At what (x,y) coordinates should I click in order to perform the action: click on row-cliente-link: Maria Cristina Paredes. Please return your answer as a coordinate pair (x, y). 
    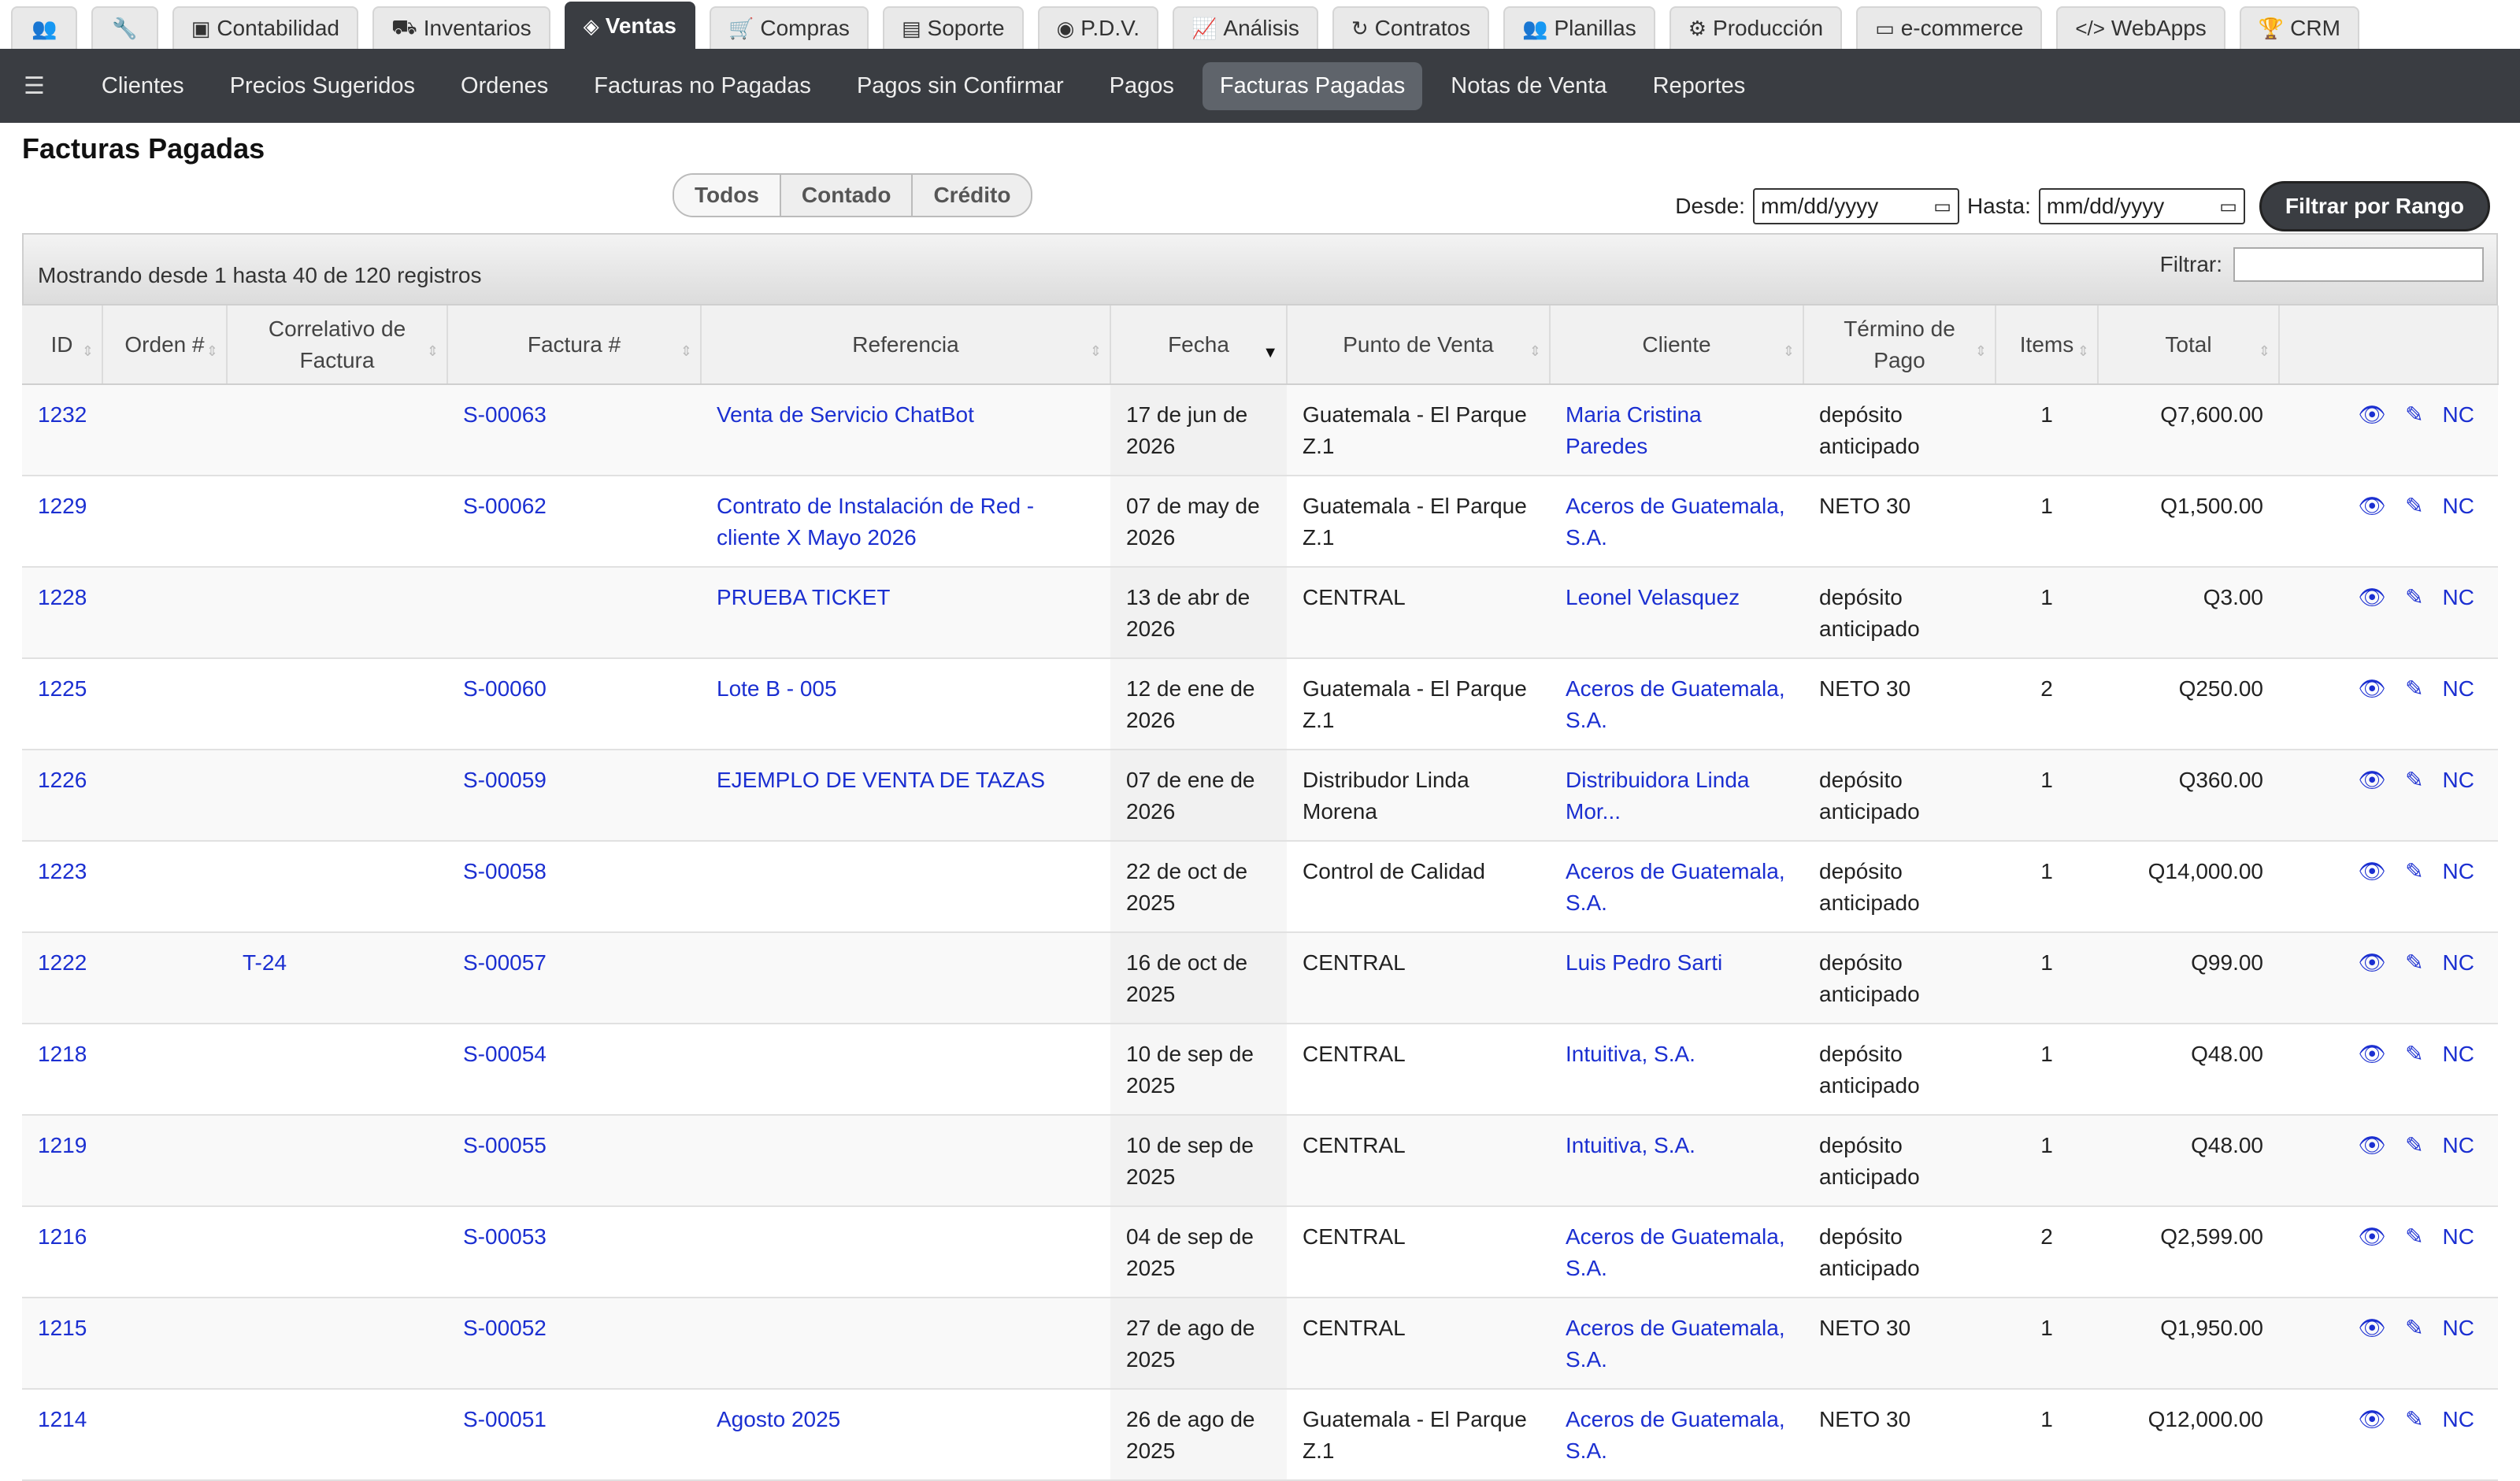
    Looking at the image, I should click on (1634, 430).